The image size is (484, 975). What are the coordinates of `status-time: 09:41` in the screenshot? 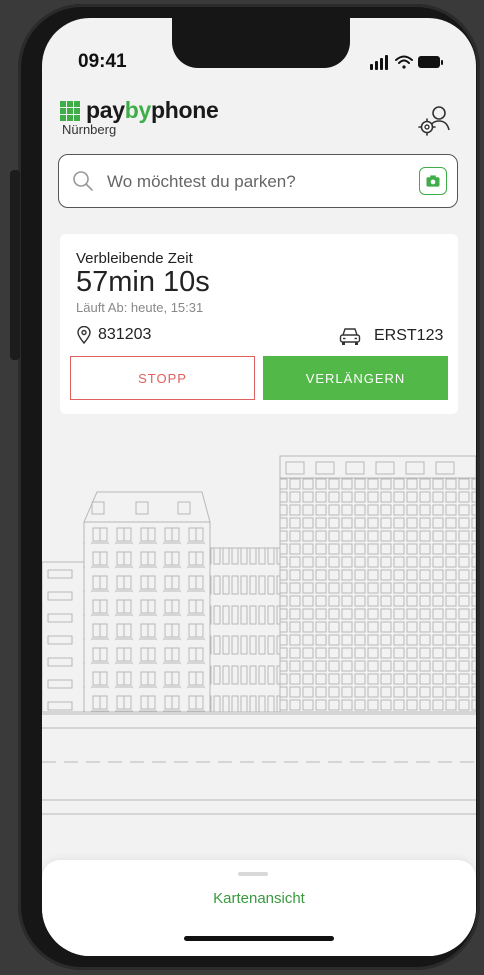 It's located at (102, 61).